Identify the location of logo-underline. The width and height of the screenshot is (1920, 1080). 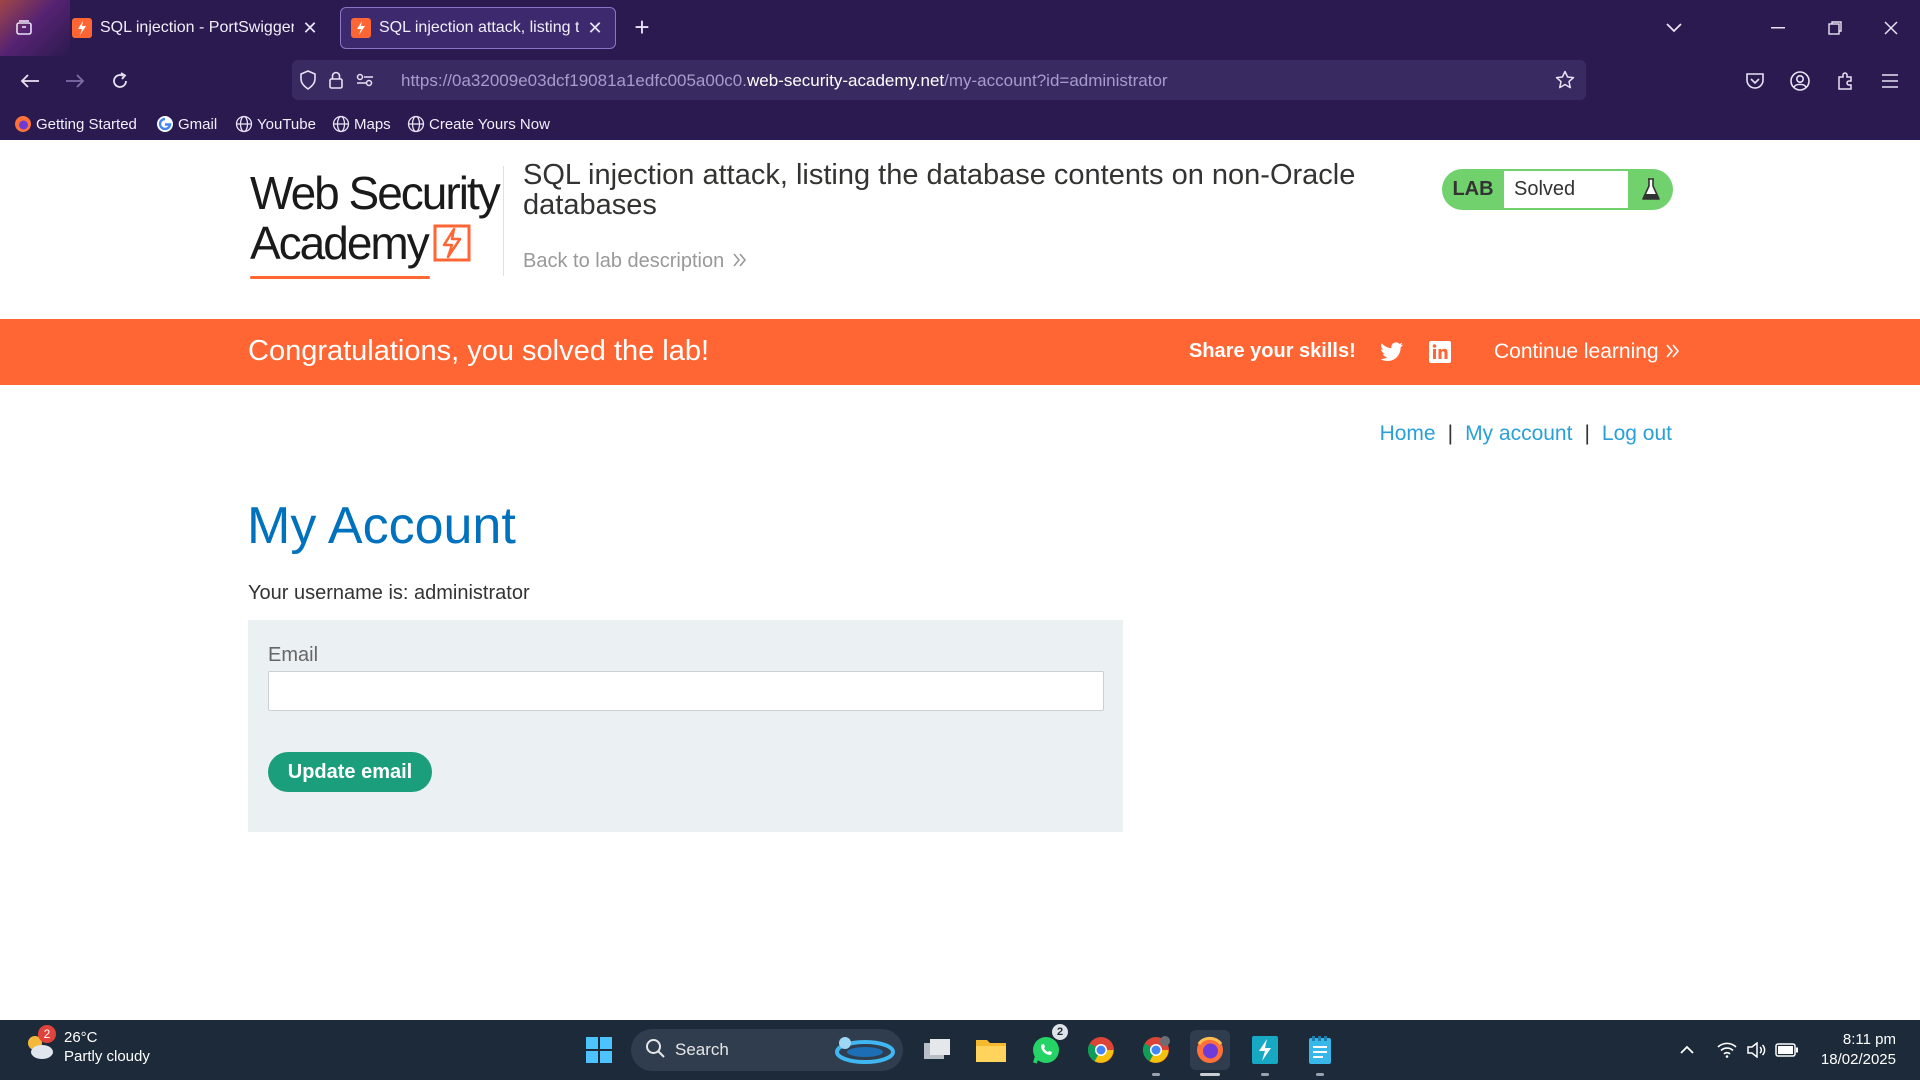
(340, 277).